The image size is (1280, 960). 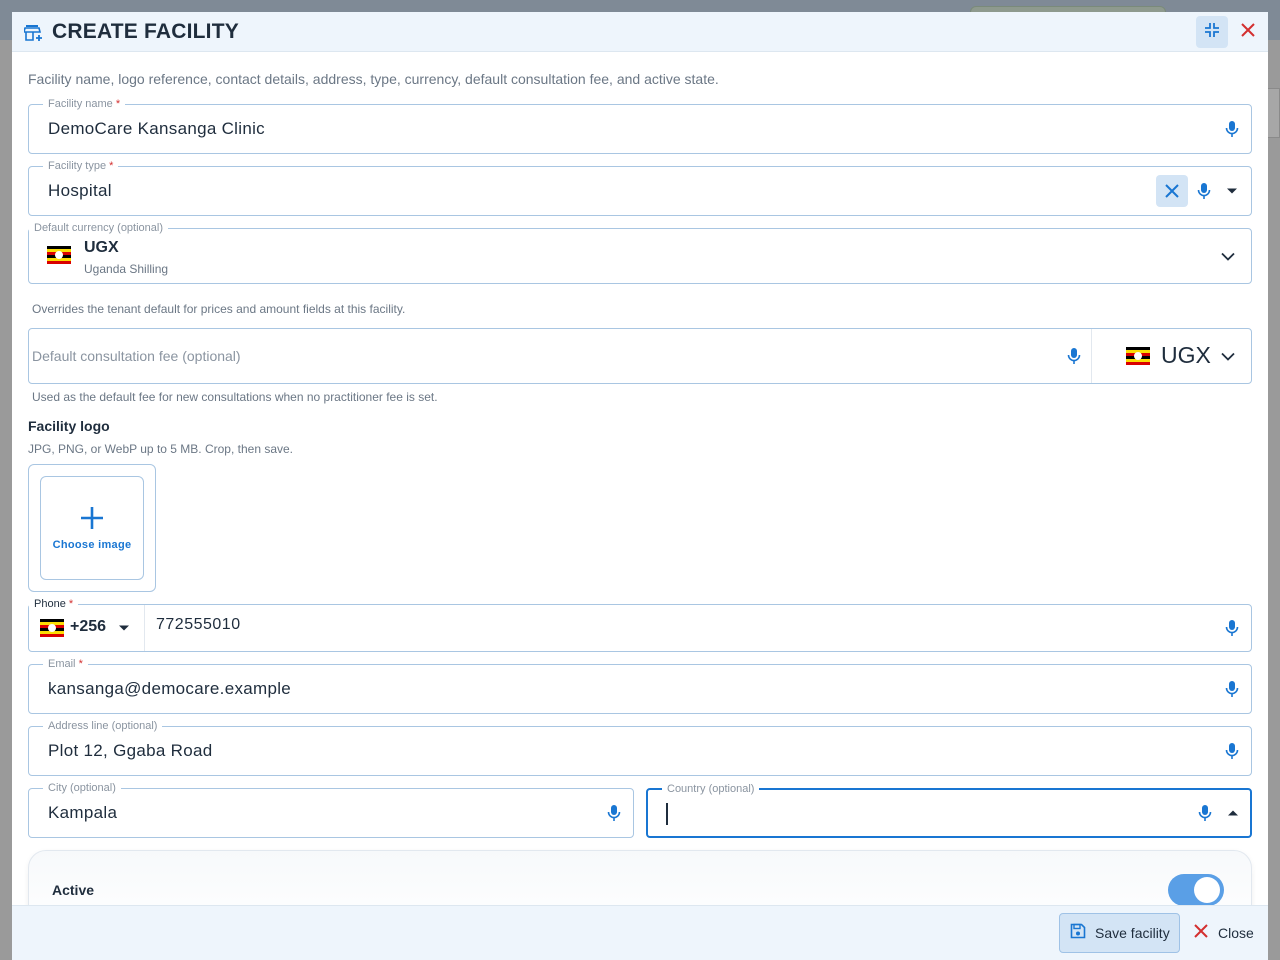 I want to click on store-add-icon, so click(x=33, y=33).